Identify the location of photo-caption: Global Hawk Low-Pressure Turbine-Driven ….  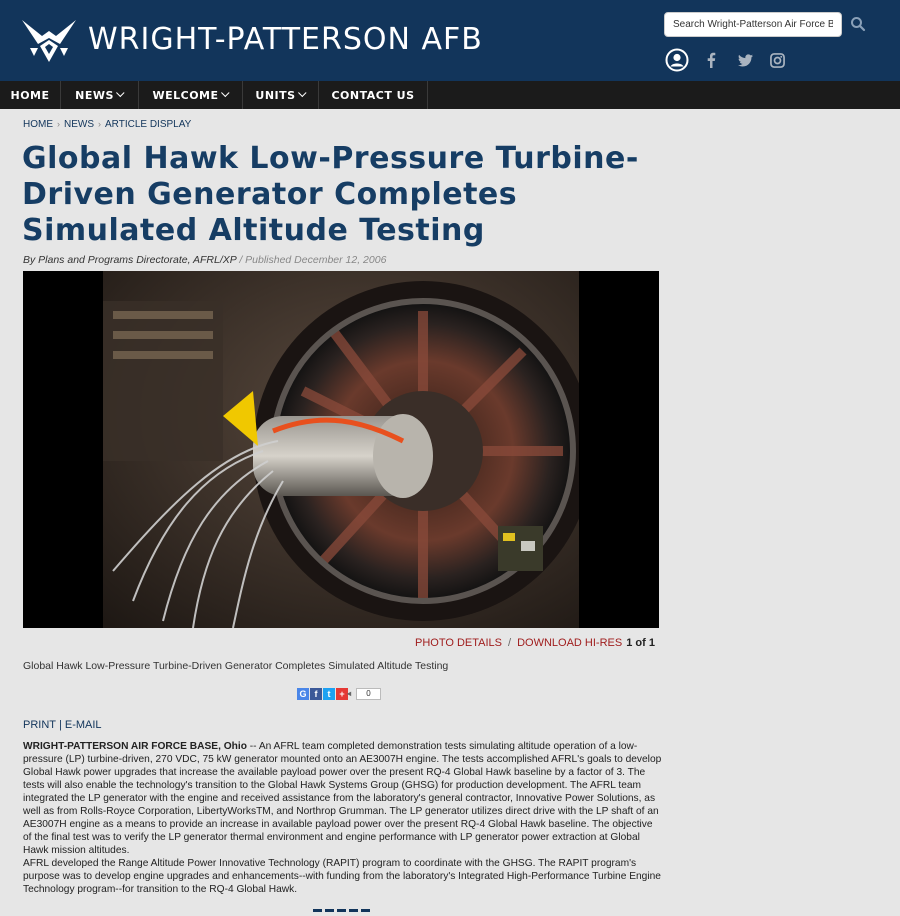
(236, 666).